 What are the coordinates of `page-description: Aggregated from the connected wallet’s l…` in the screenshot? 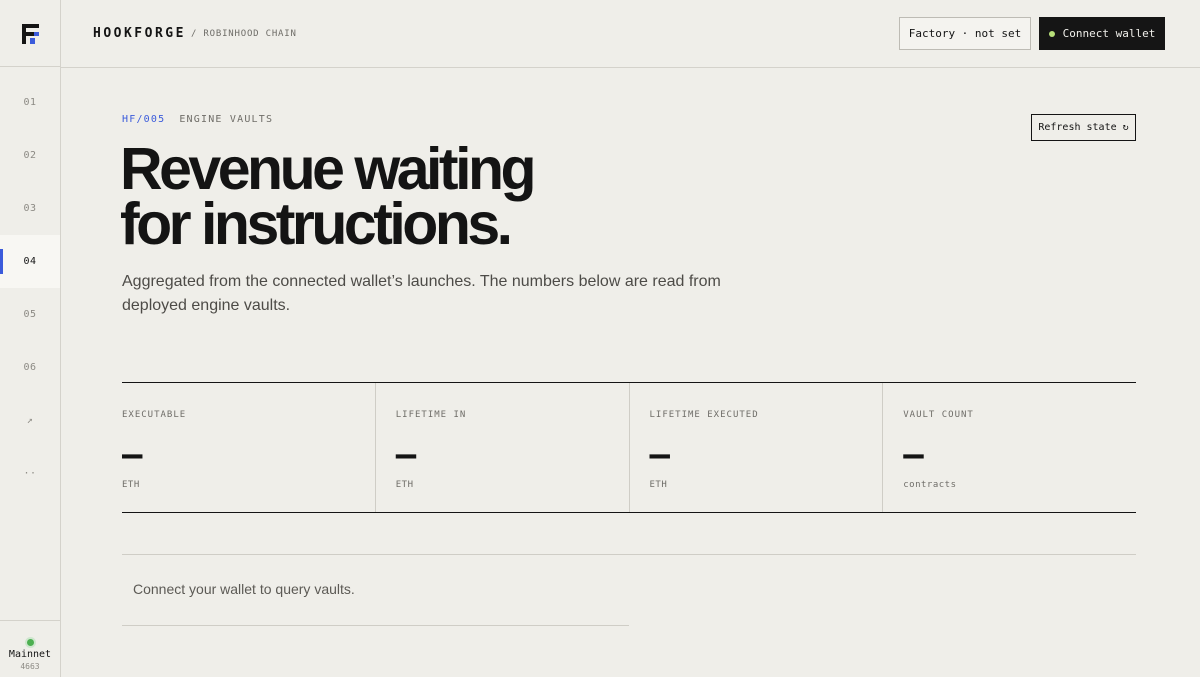 It's located at (421, 293).